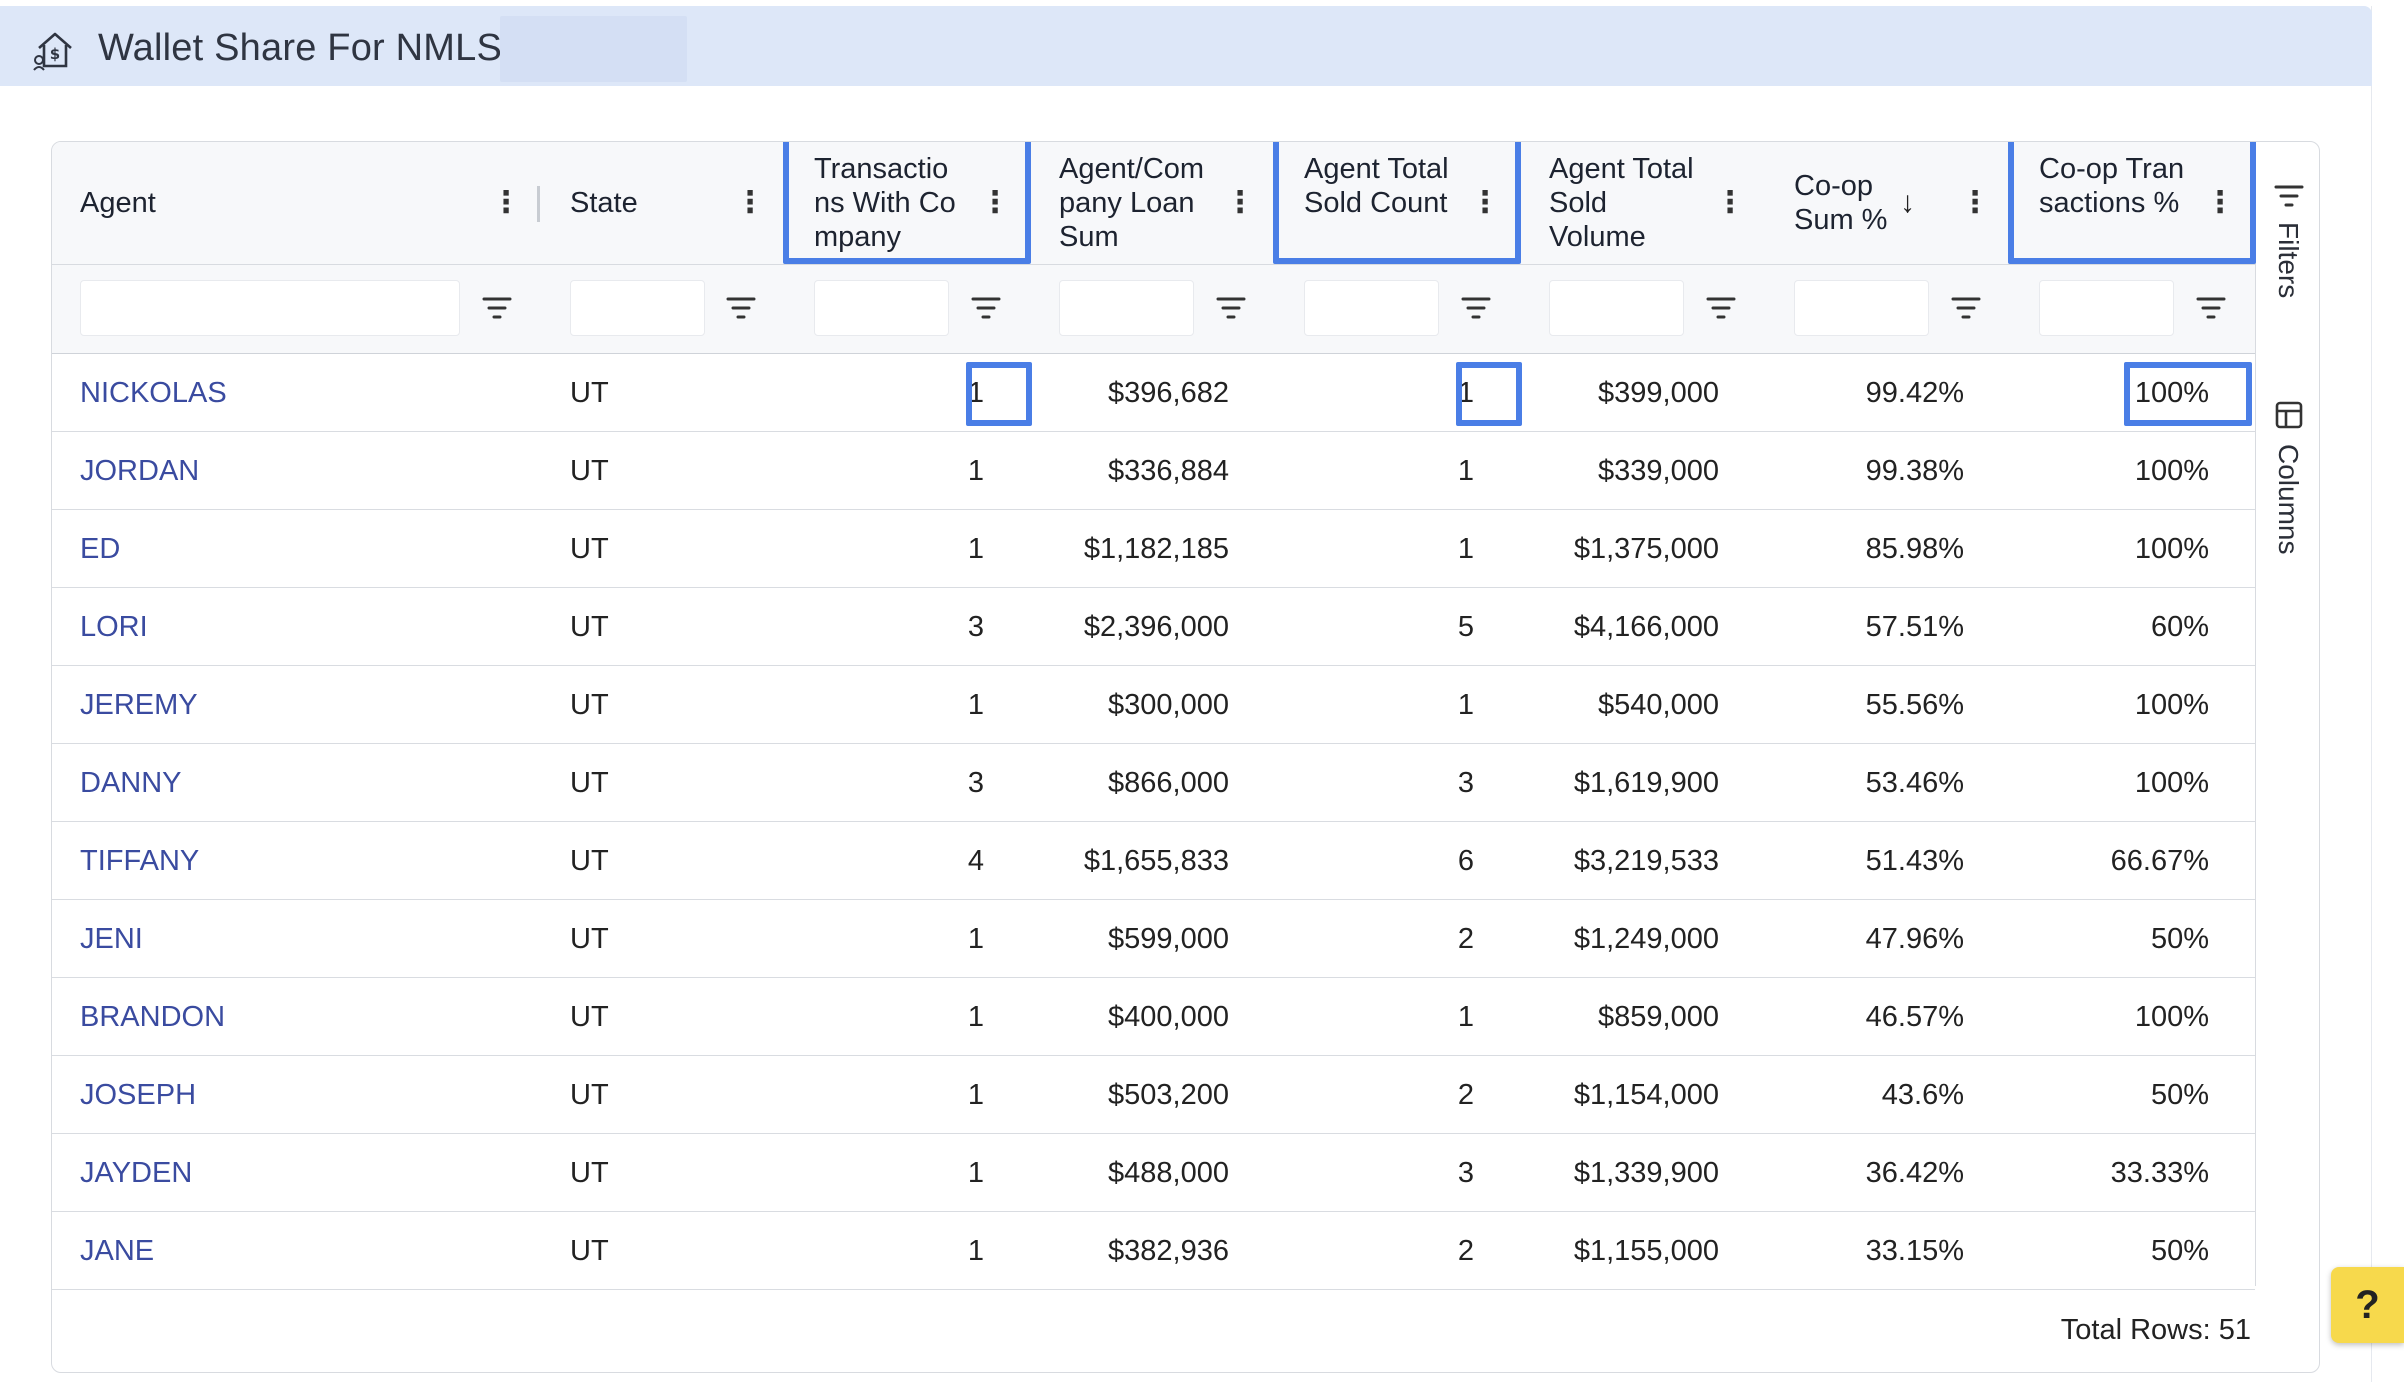  I want to click on filter-input-loan-sum, so click(1126, 308).